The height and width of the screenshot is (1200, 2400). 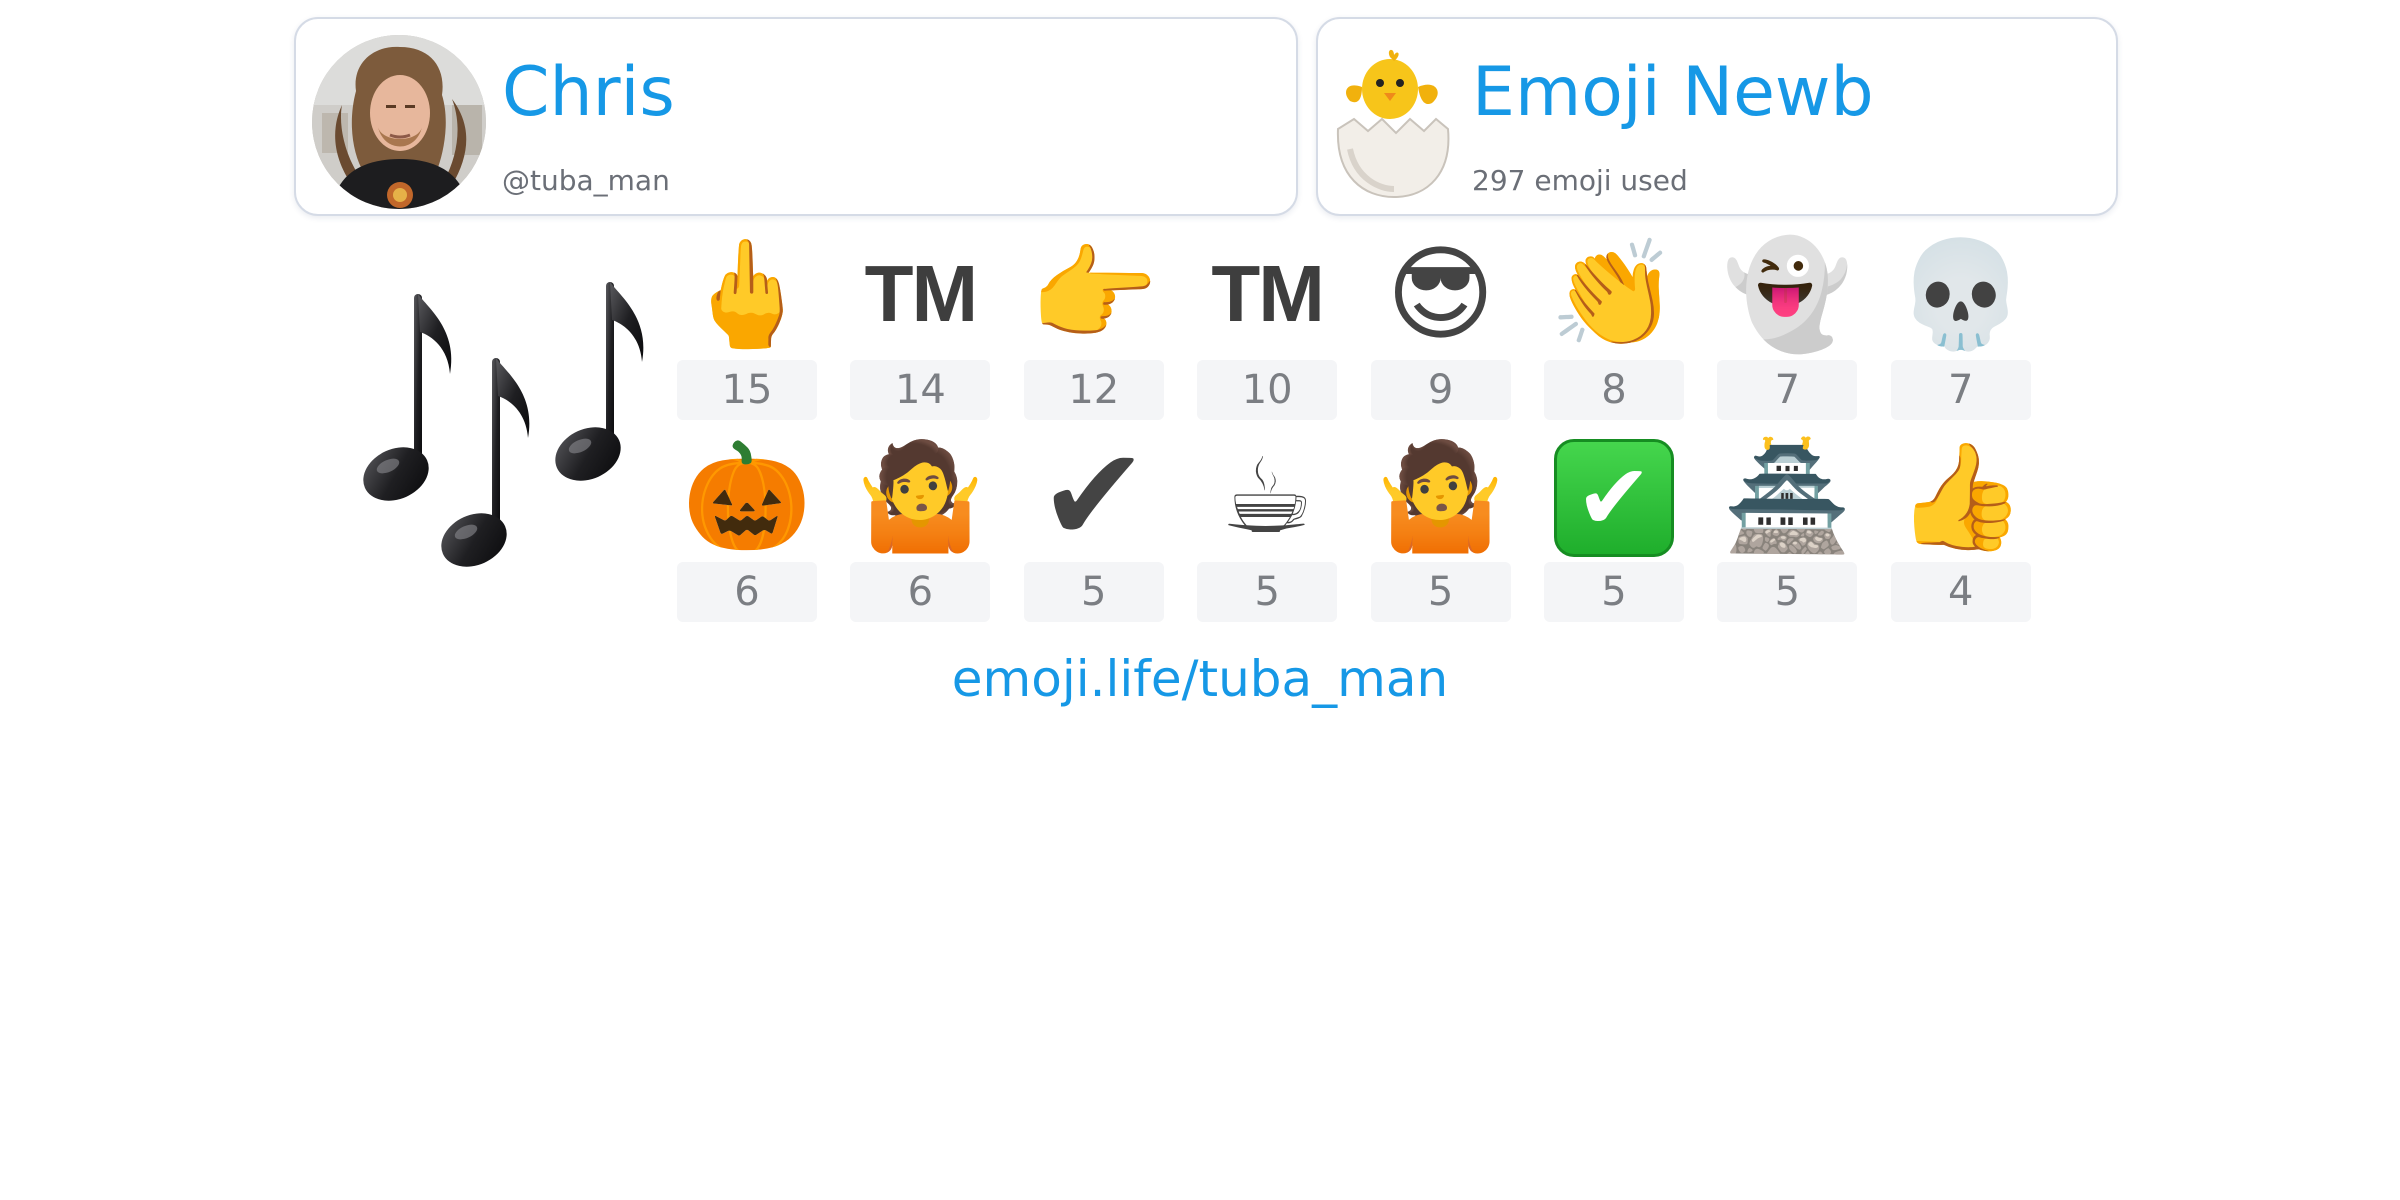 I want to click on emoji-count-item: ☕ 5, so click(x=1267, y=527).